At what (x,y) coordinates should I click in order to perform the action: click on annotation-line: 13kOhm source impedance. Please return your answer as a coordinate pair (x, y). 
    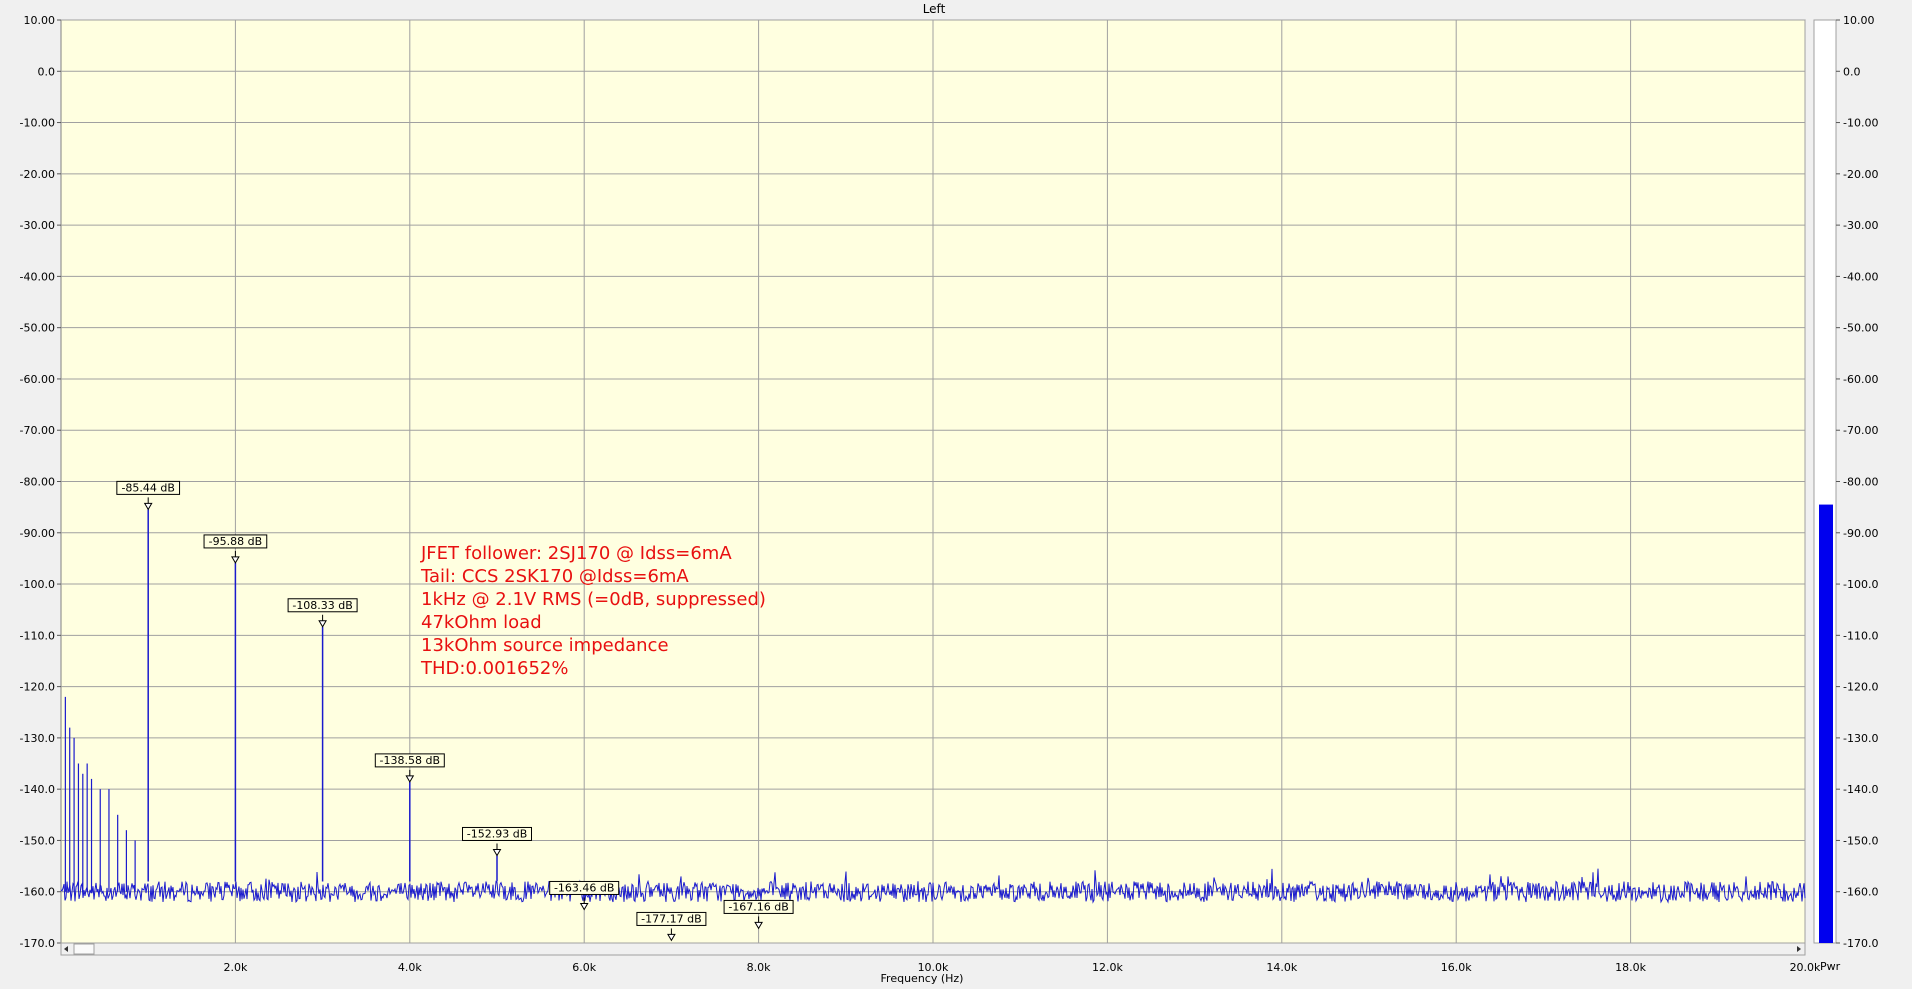
    Looking at the image, I should click on (545, 645).